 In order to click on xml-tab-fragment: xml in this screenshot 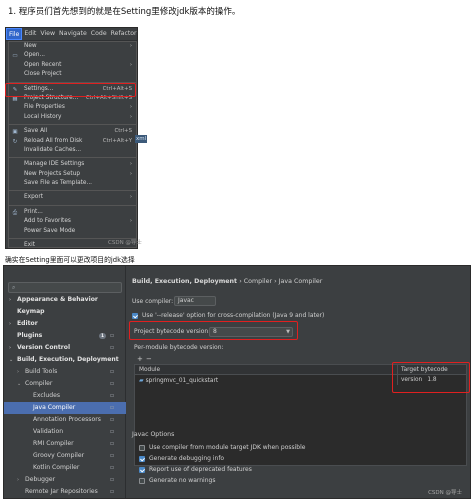, I will do `click(141, 139)`.